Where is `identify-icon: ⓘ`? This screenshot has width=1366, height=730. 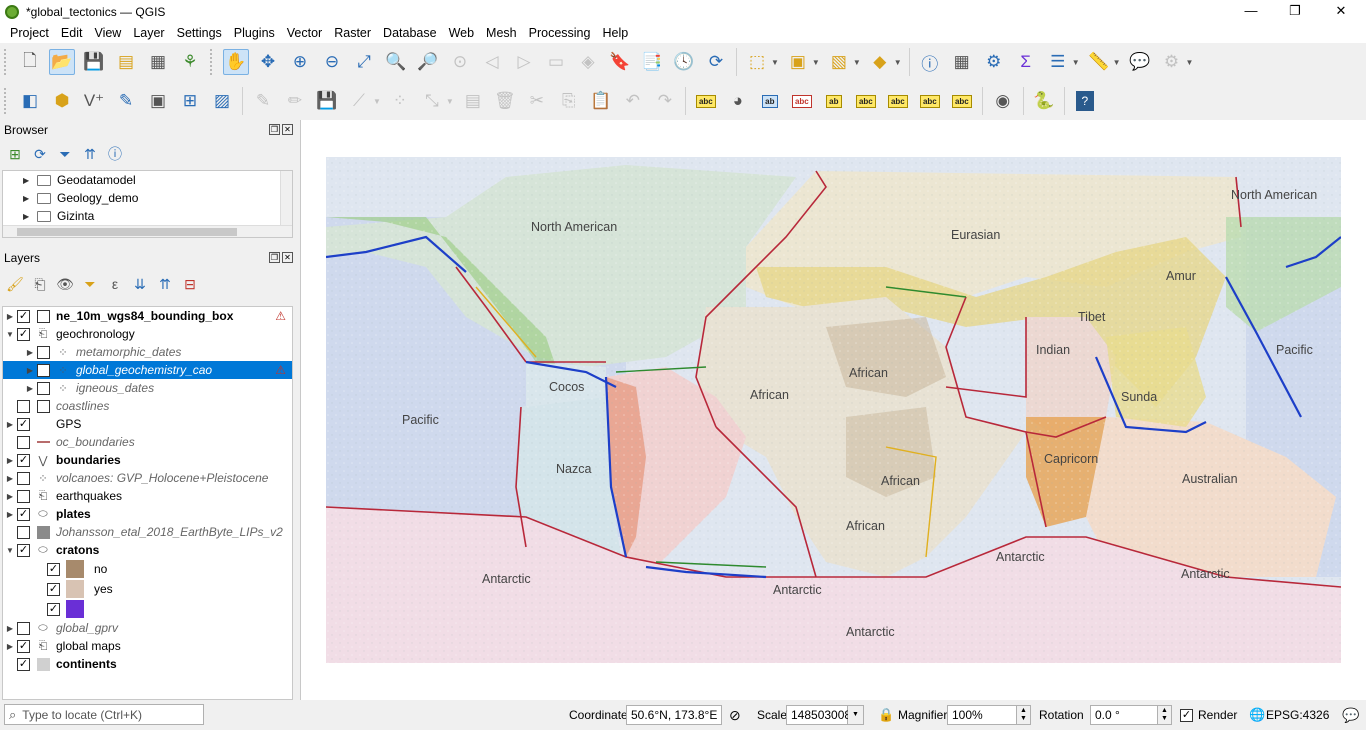
identify-icon: ⓘ is located at coordinates (930, 62).